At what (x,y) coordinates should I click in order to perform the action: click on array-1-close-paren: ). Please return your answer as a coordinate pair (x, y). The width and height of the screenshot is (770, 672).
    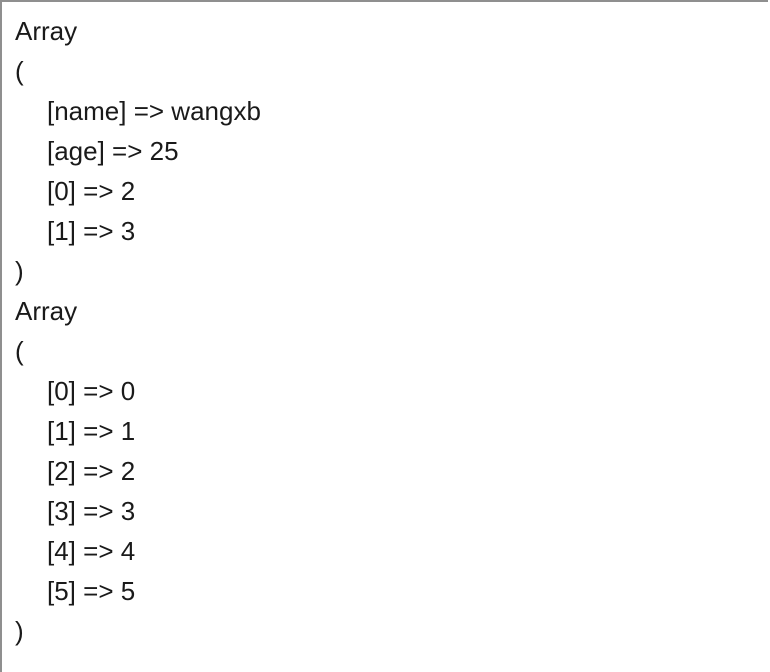
    Looking at the image, I should click on (19, 271).